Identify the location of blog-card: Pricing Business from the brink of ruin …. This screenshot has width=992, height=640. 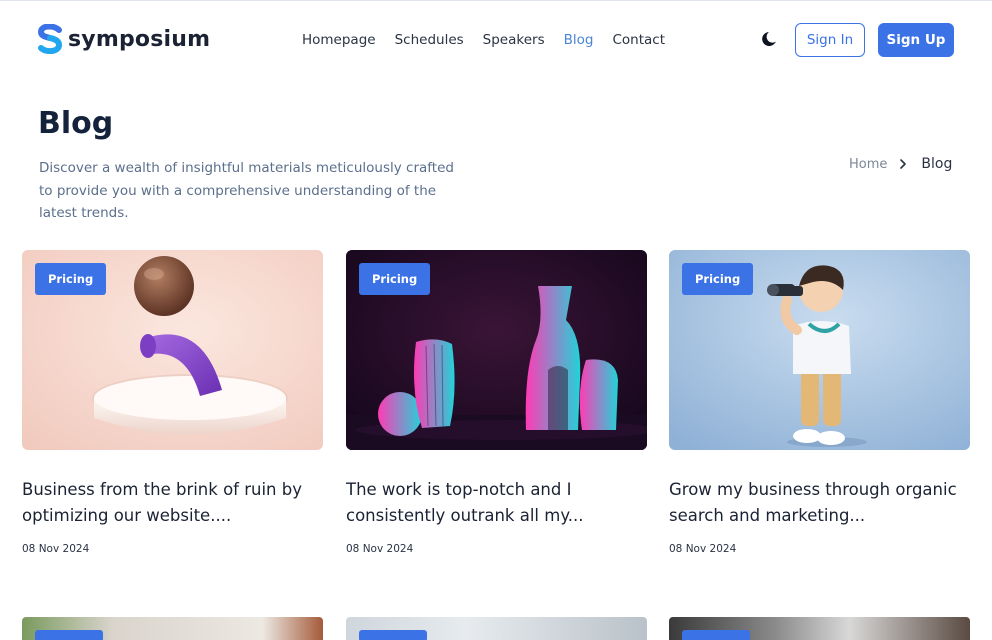
(172, 402).